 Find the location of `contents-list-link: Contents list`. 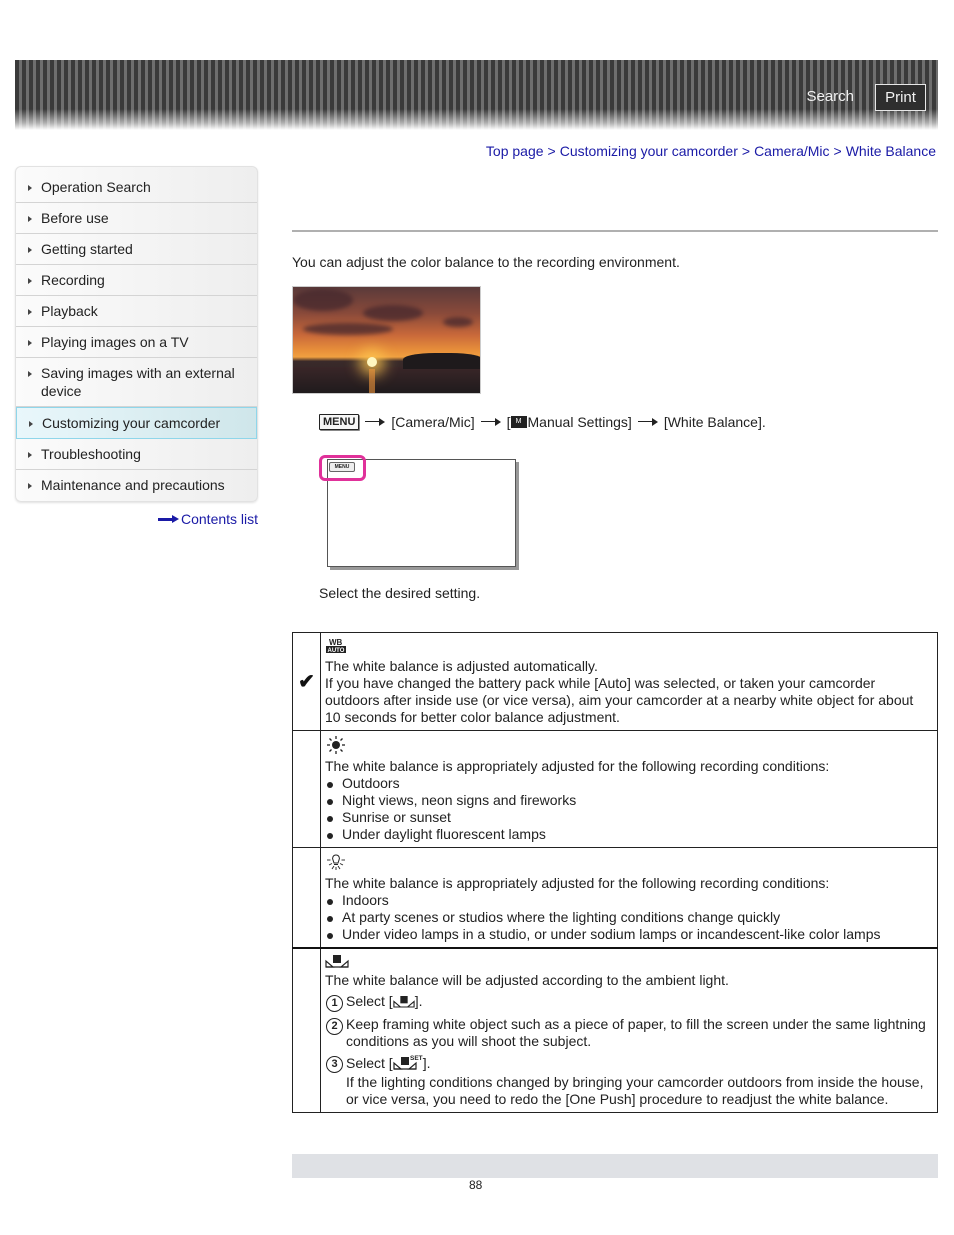

contents-list-link: Contents list is located at coordinates (208, 519).